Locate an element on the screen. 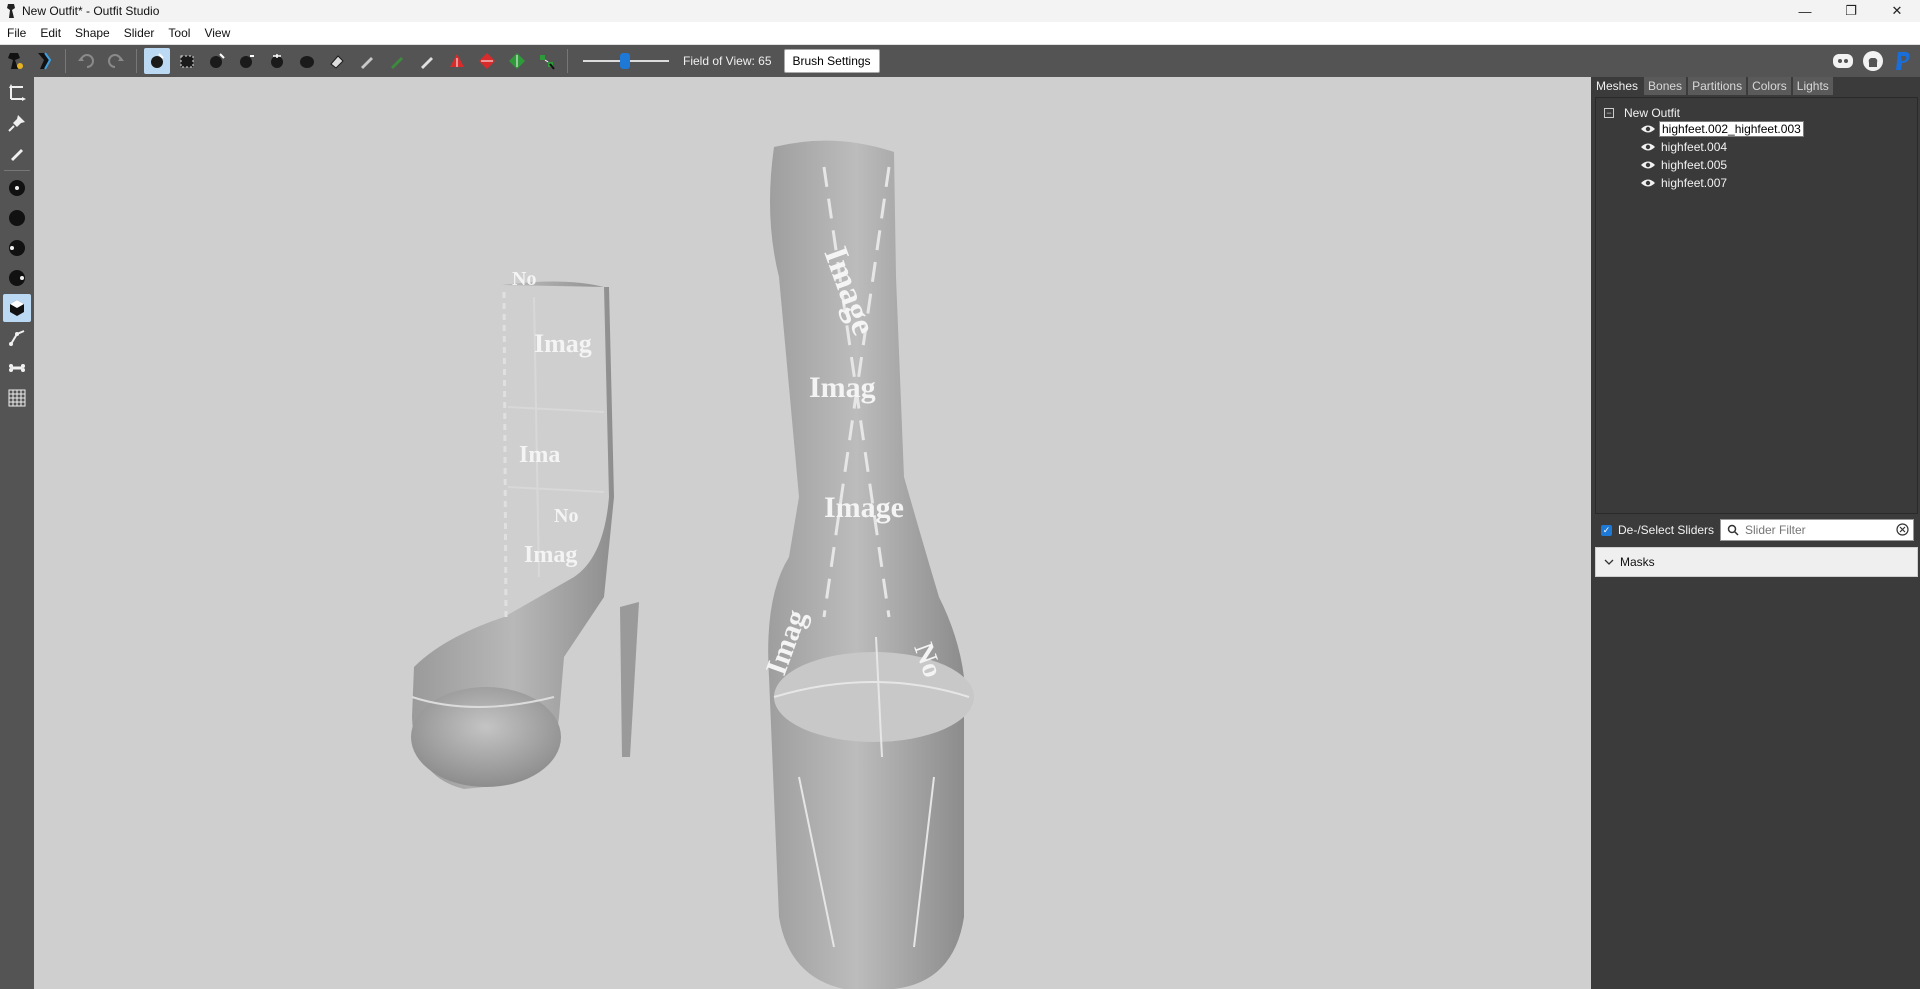  mesh-item-label: highfeet.004 is located at coordinates (1694, 147).